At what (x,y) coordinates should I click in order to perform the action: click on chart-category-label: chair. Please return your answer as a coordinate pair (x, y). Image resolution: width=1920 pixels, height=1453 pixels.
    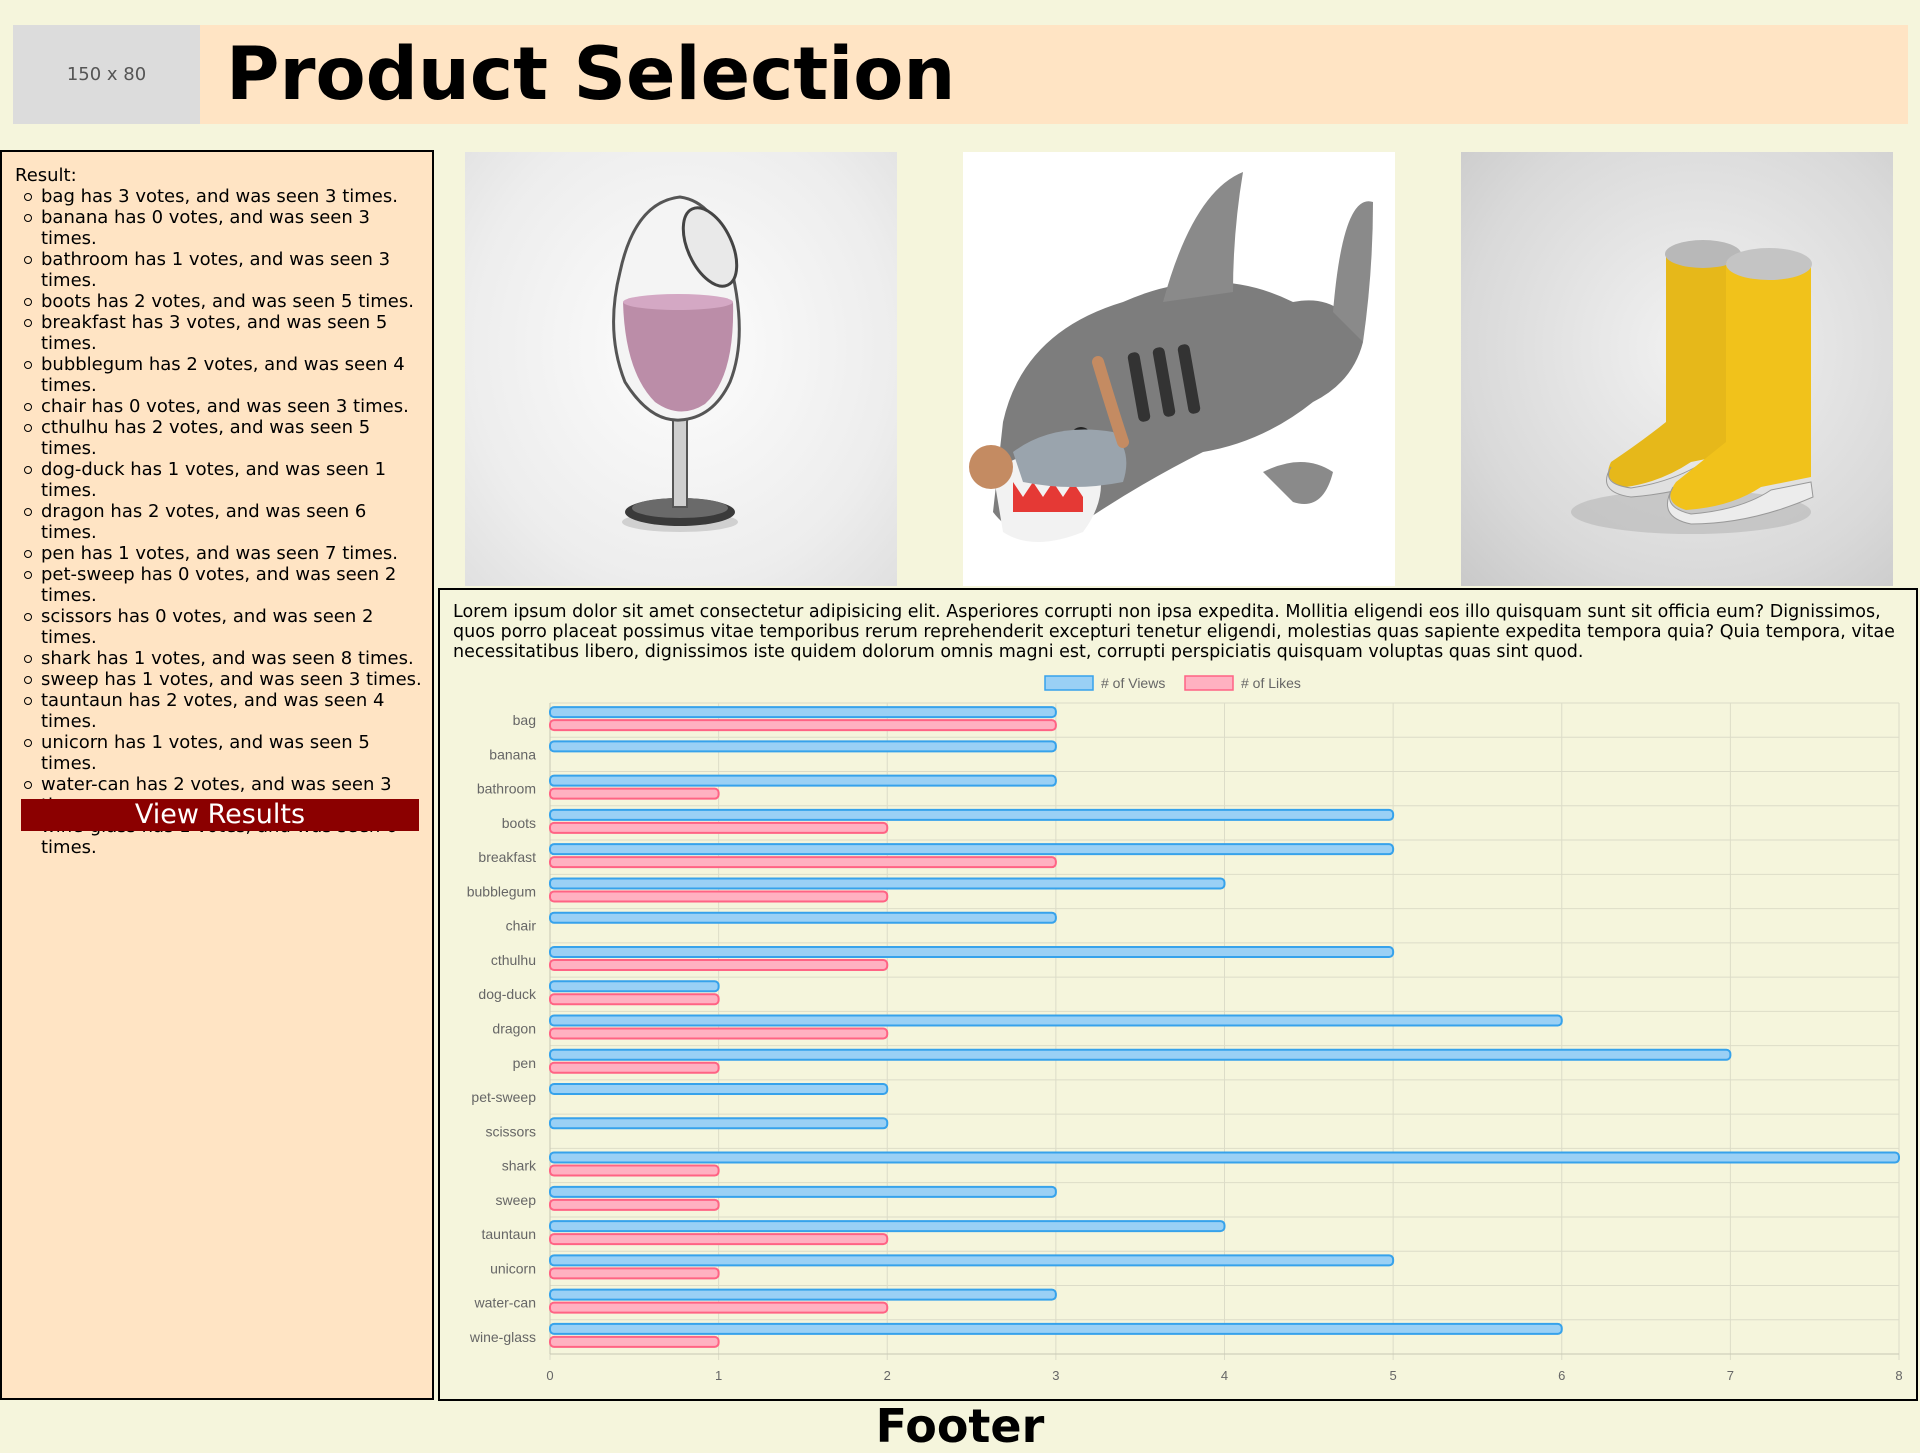
    Looking at the image, I should click on (521, 926).